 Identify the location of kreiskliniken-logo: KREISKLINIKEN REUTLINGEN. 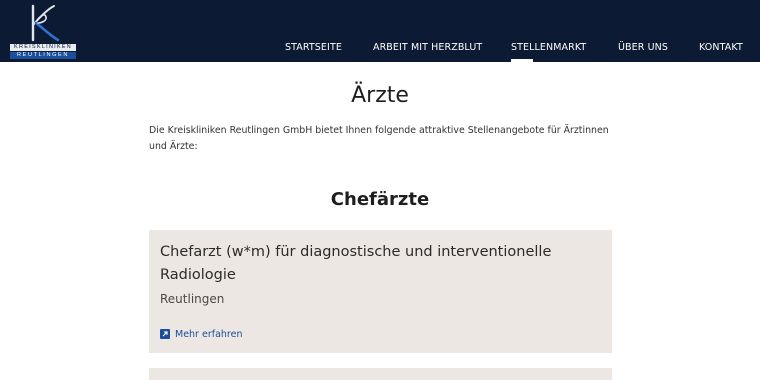
(44, 31).